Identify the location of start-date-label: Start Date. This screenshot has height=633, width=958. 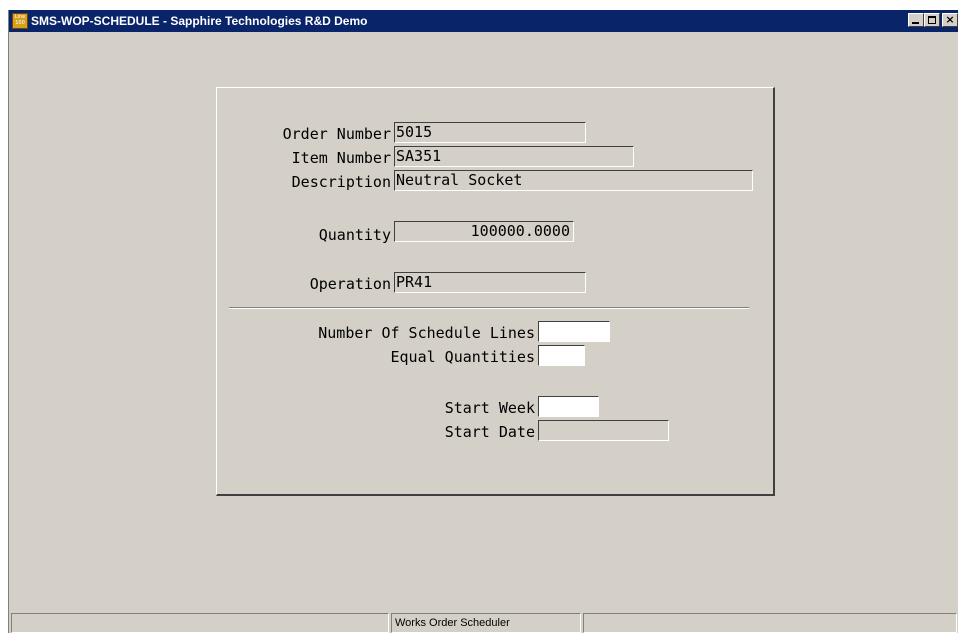
(489, 432).